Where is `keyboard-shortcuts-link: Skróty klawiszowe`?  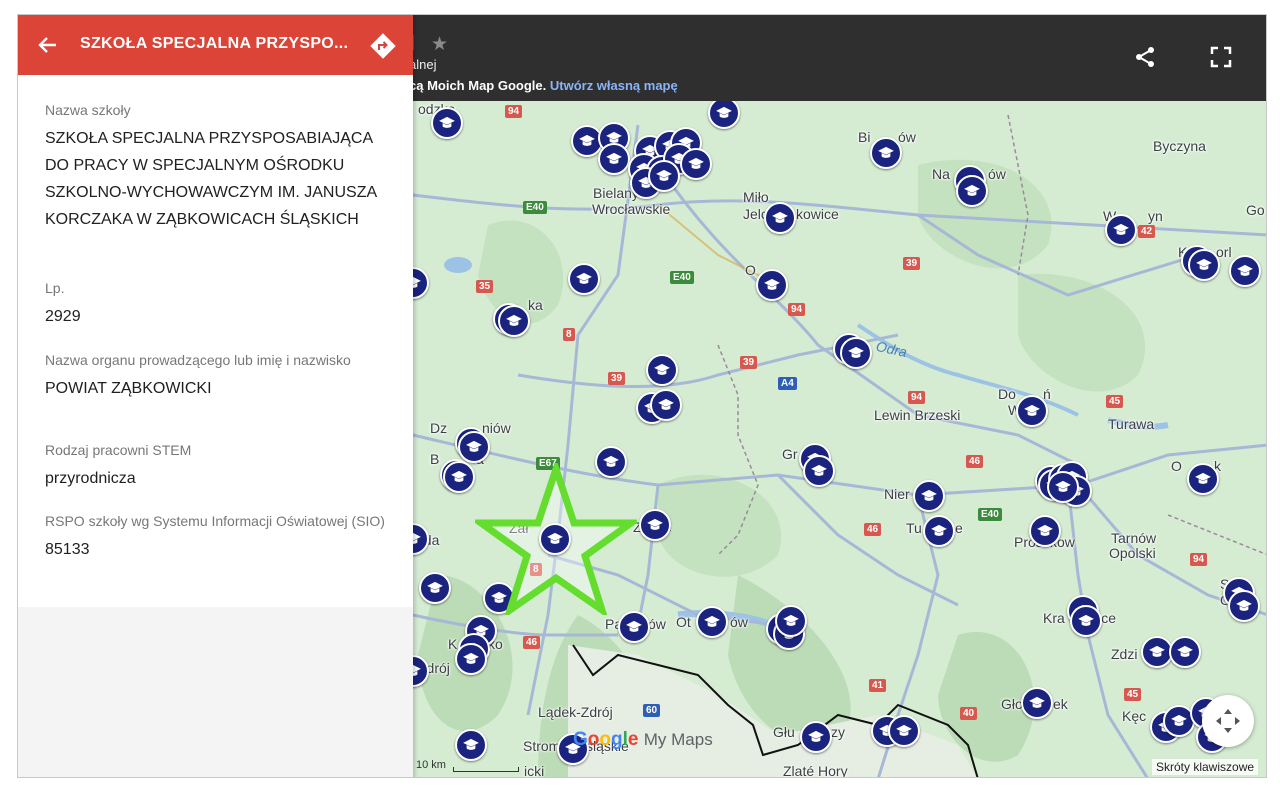
keyboard-shortcuts-link: Skróty klawiszowe is located at coordinates (1205, 767).